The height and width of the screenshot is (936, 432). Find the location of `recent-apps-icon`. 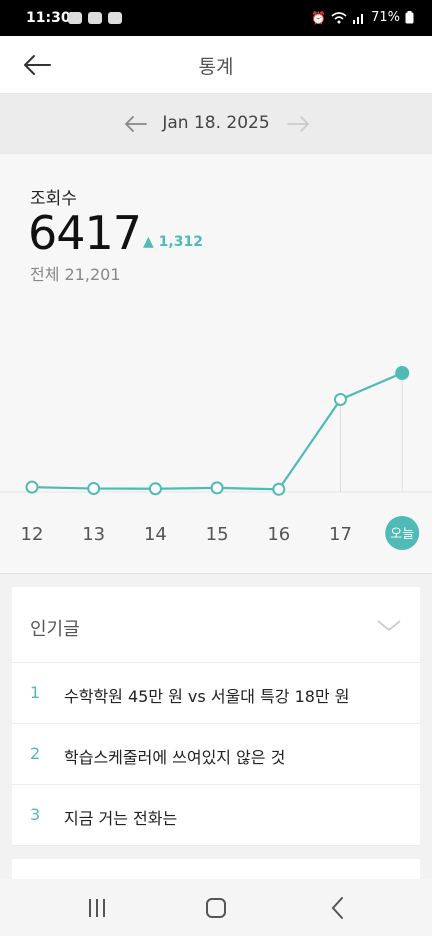

recent-apps-icon is located at coordinates (97, 908).